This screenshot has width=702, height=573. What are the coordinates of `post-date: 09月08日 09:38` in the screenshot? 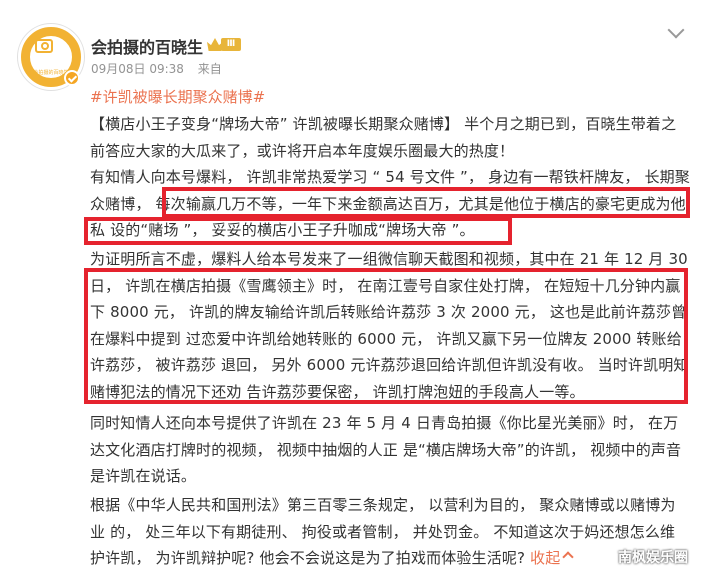 It's located at (137, 69).